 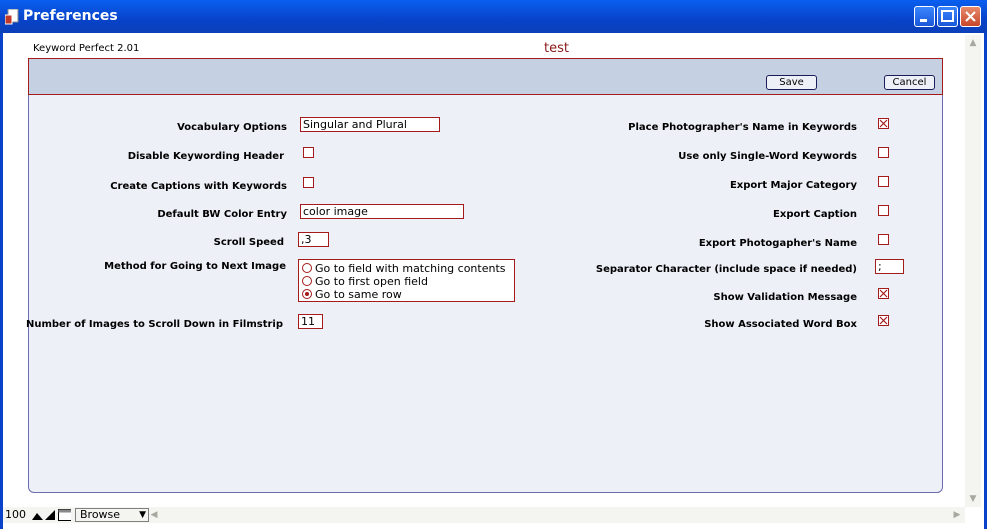 I want to click on single-word-keywords-label: Use only Single-Word Keywords, so click(x=767, y=156).